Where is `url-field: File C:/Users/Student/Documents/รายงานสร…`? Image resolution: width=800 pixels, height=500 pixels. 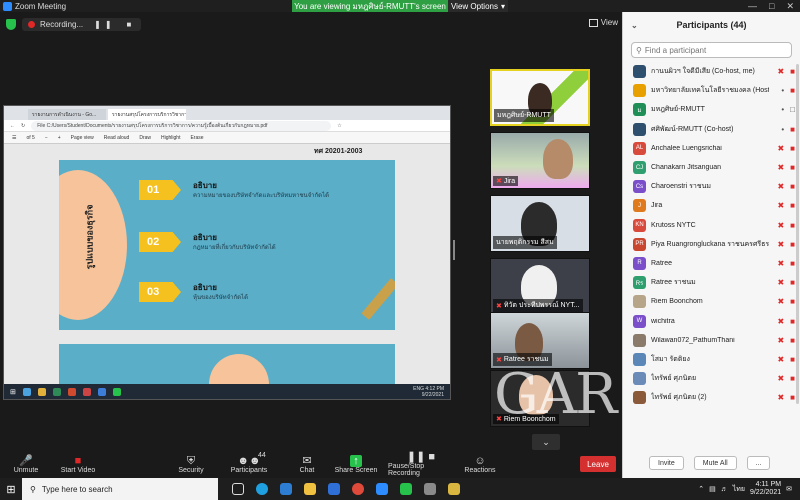
url-field: File C:/Users/Student/Documents/รายงานสร… is located at coordinates (181, 125).